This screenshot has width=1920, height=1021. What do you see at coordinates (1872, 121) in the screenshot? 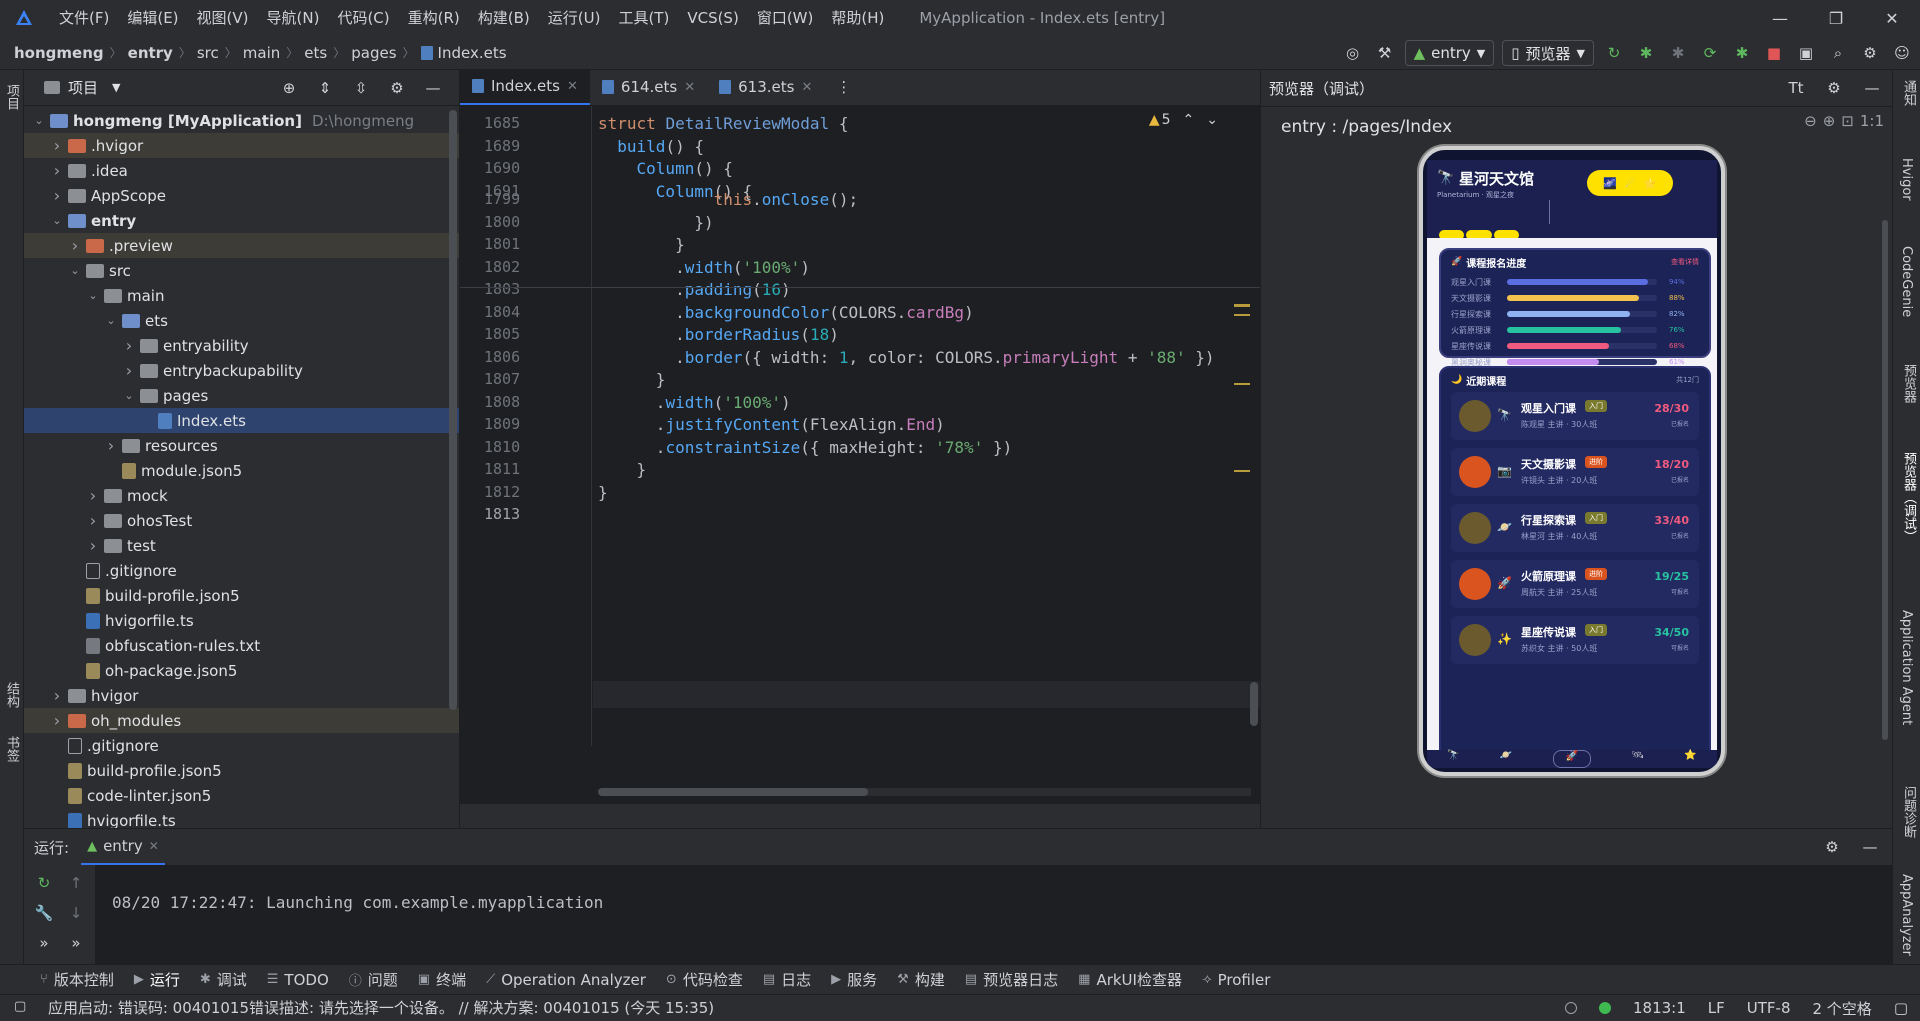
I see `actual-size-icon: 1:1` at bounding box center [1872, 121].